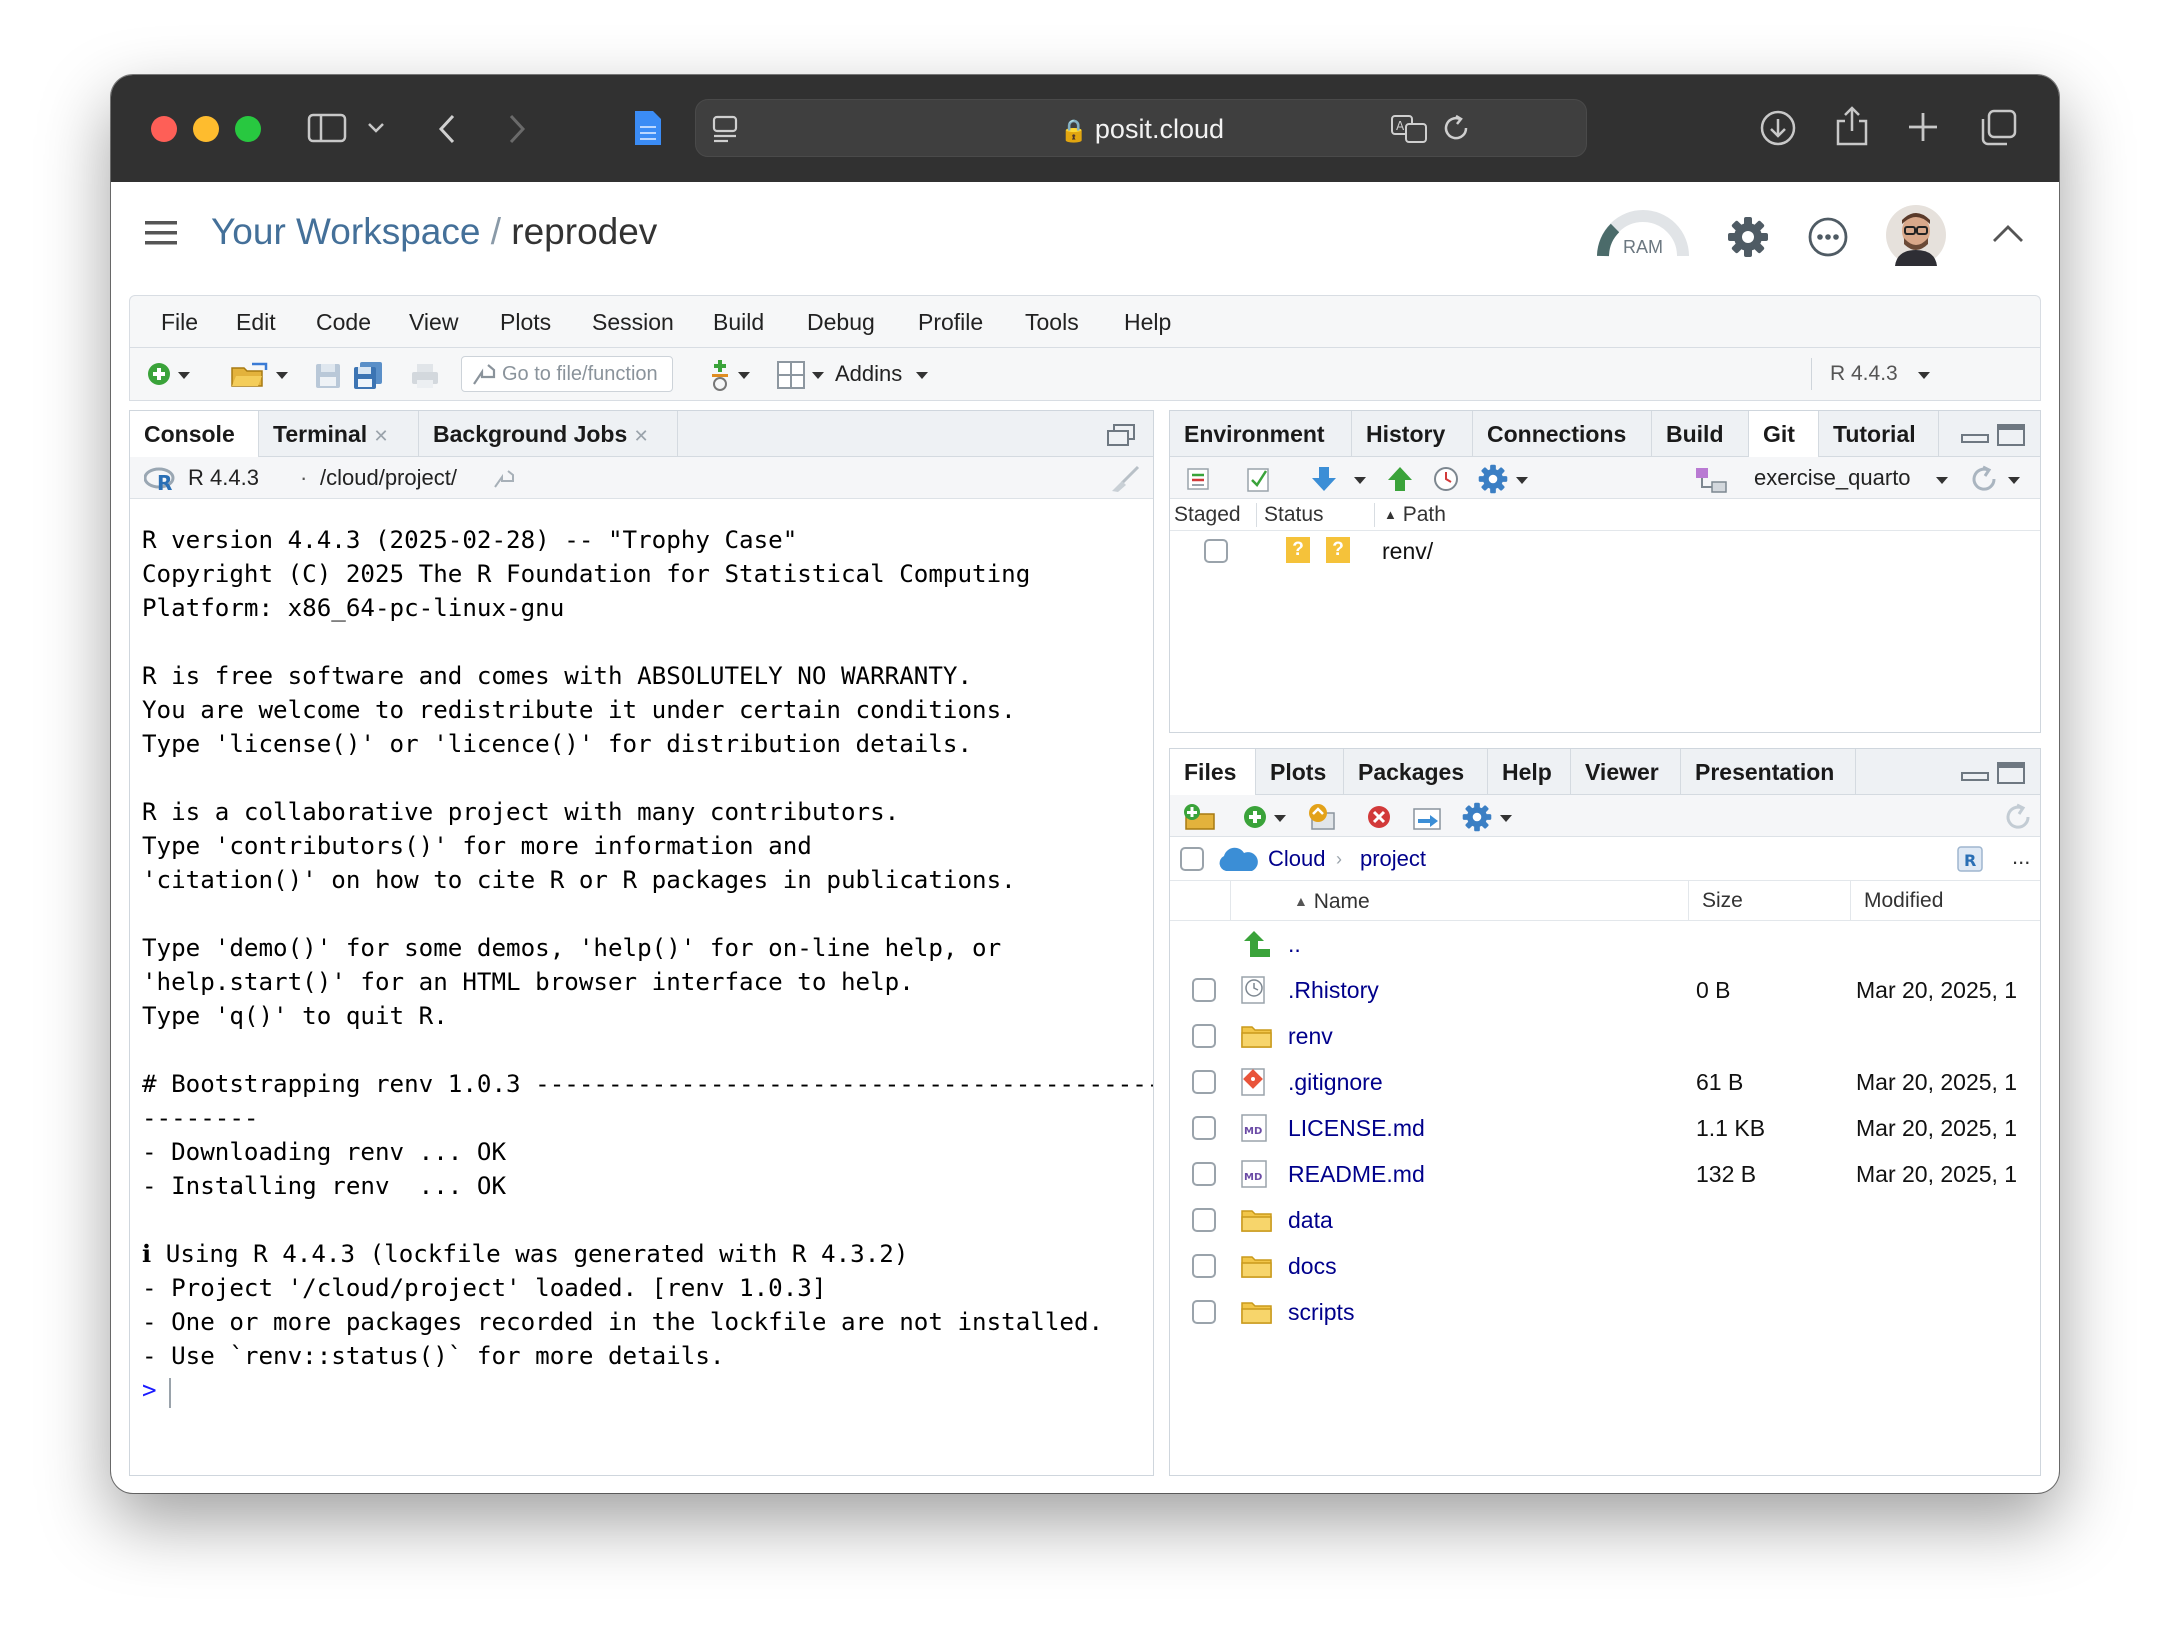  What do you see at coordinates (1605, 1174) in the screenshot?
I see `file-row: MD README.md 132 B Mar 20, 2025, 1` at bounding box center [1605, 1174].